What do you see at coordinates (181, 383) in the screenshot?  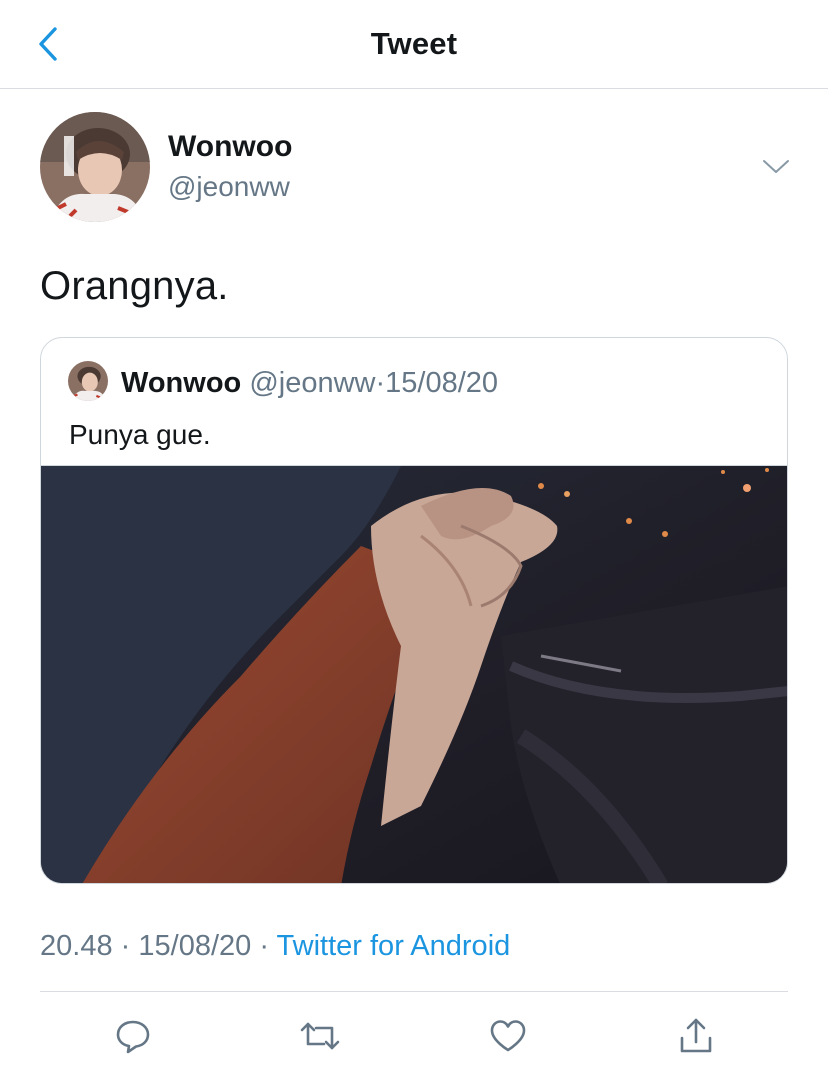 I see `quoted-author-name: Wonwoo` at bounding box center [181, 383].